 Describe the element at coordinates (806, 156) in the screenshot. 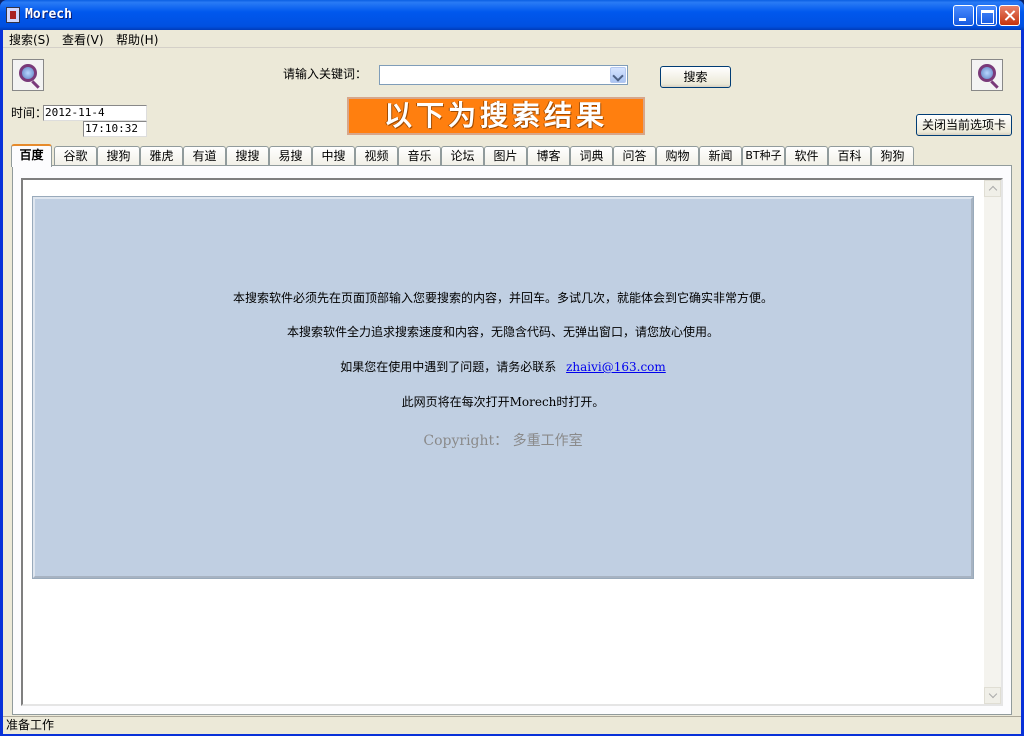

I see `tab-software: 软件` at that location.